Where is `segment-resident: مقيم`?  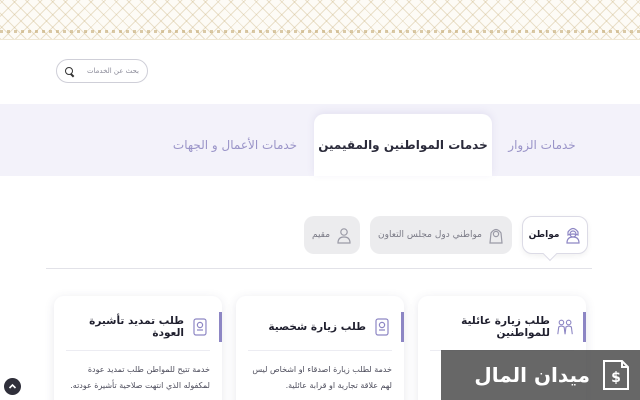
segment-resident: مقيم is located at coordinates (332, 235).